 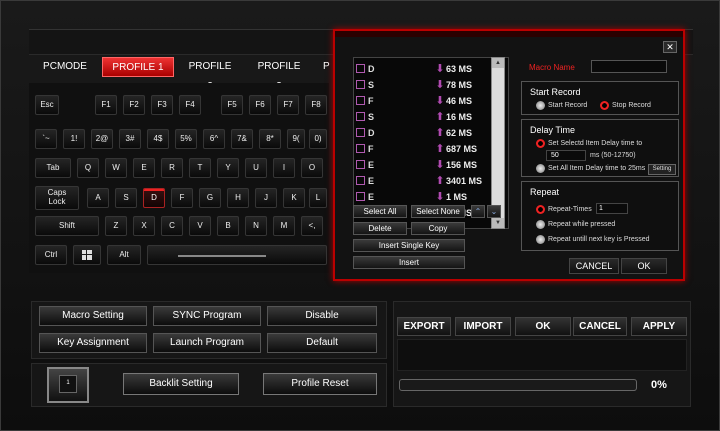 I want to click on key-f3: F3, so click(x=162, y=105).